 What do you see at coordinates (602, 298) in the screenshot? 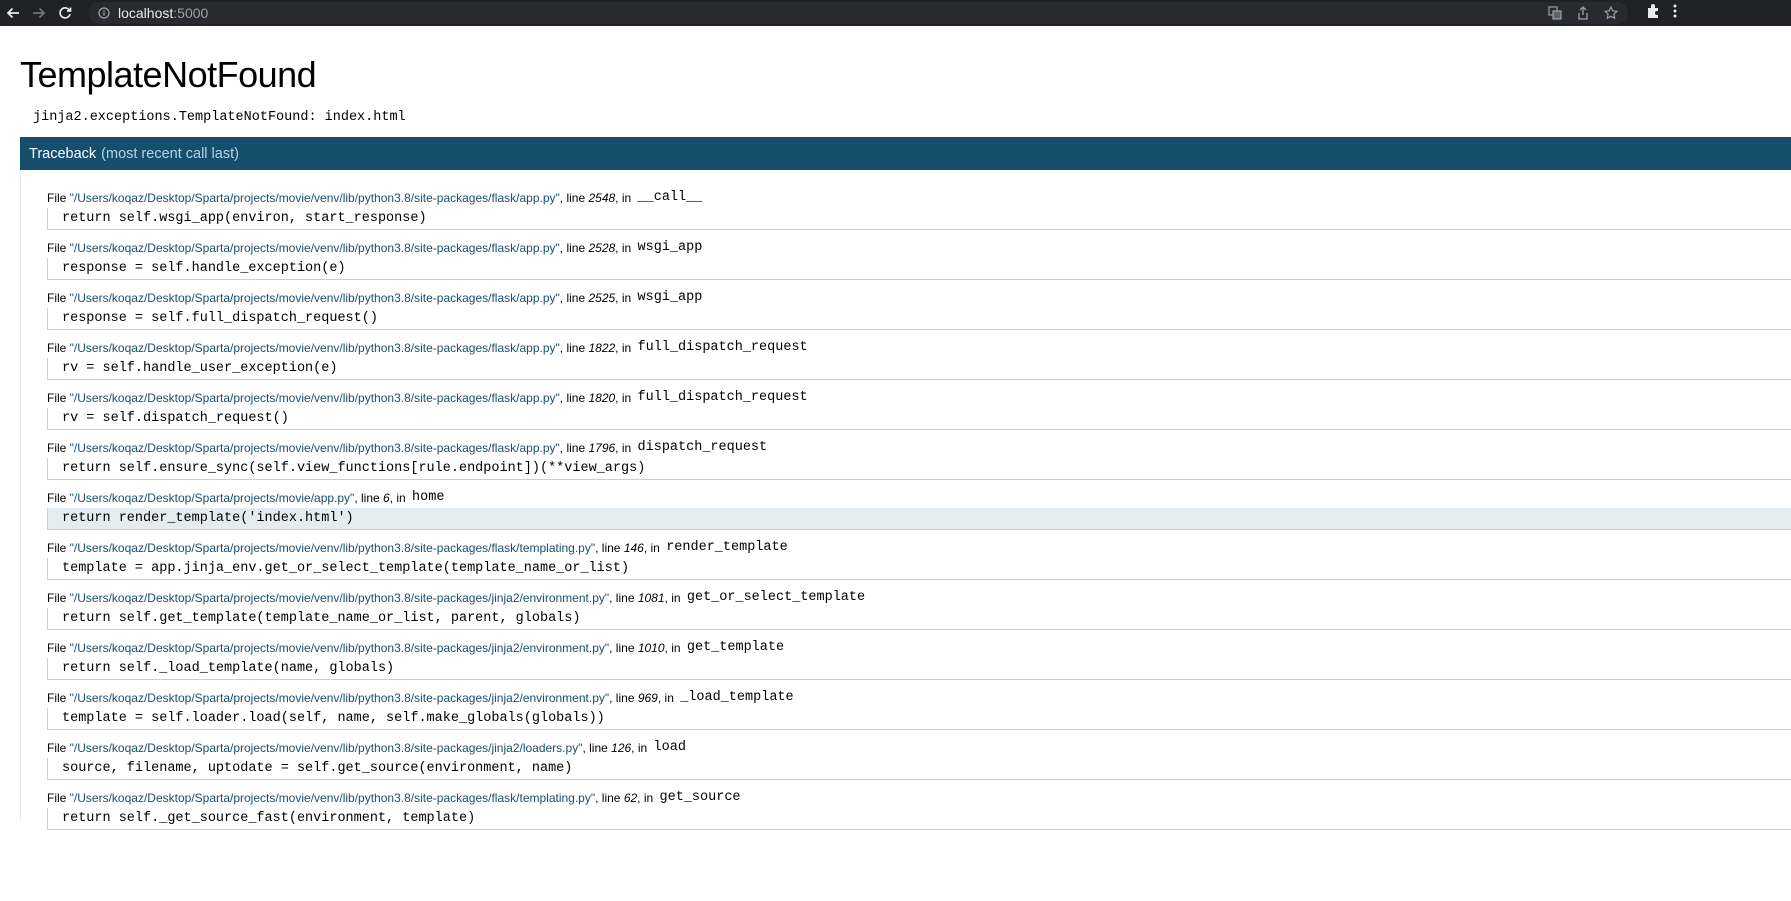
I see `frame-lineno: 2525` at bounding box center [602, 298].